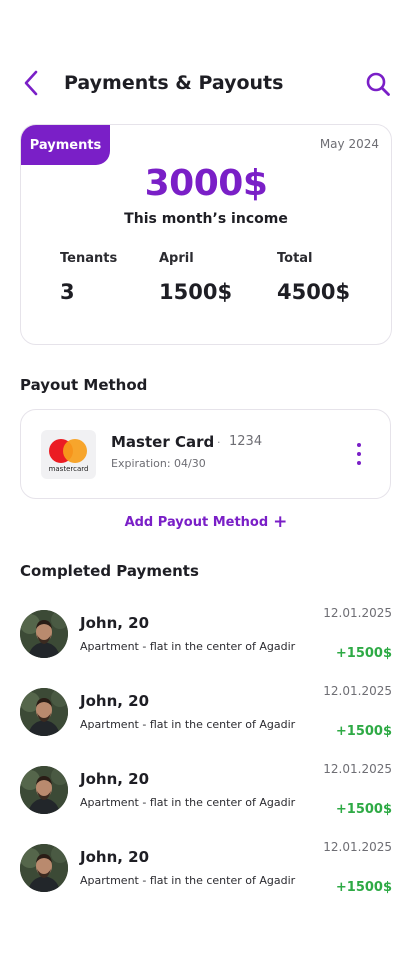  What do you see at coordinates (65, 145) in the screenshot?
I see `payments-tag: Payments` at bounding box center [65, 145].